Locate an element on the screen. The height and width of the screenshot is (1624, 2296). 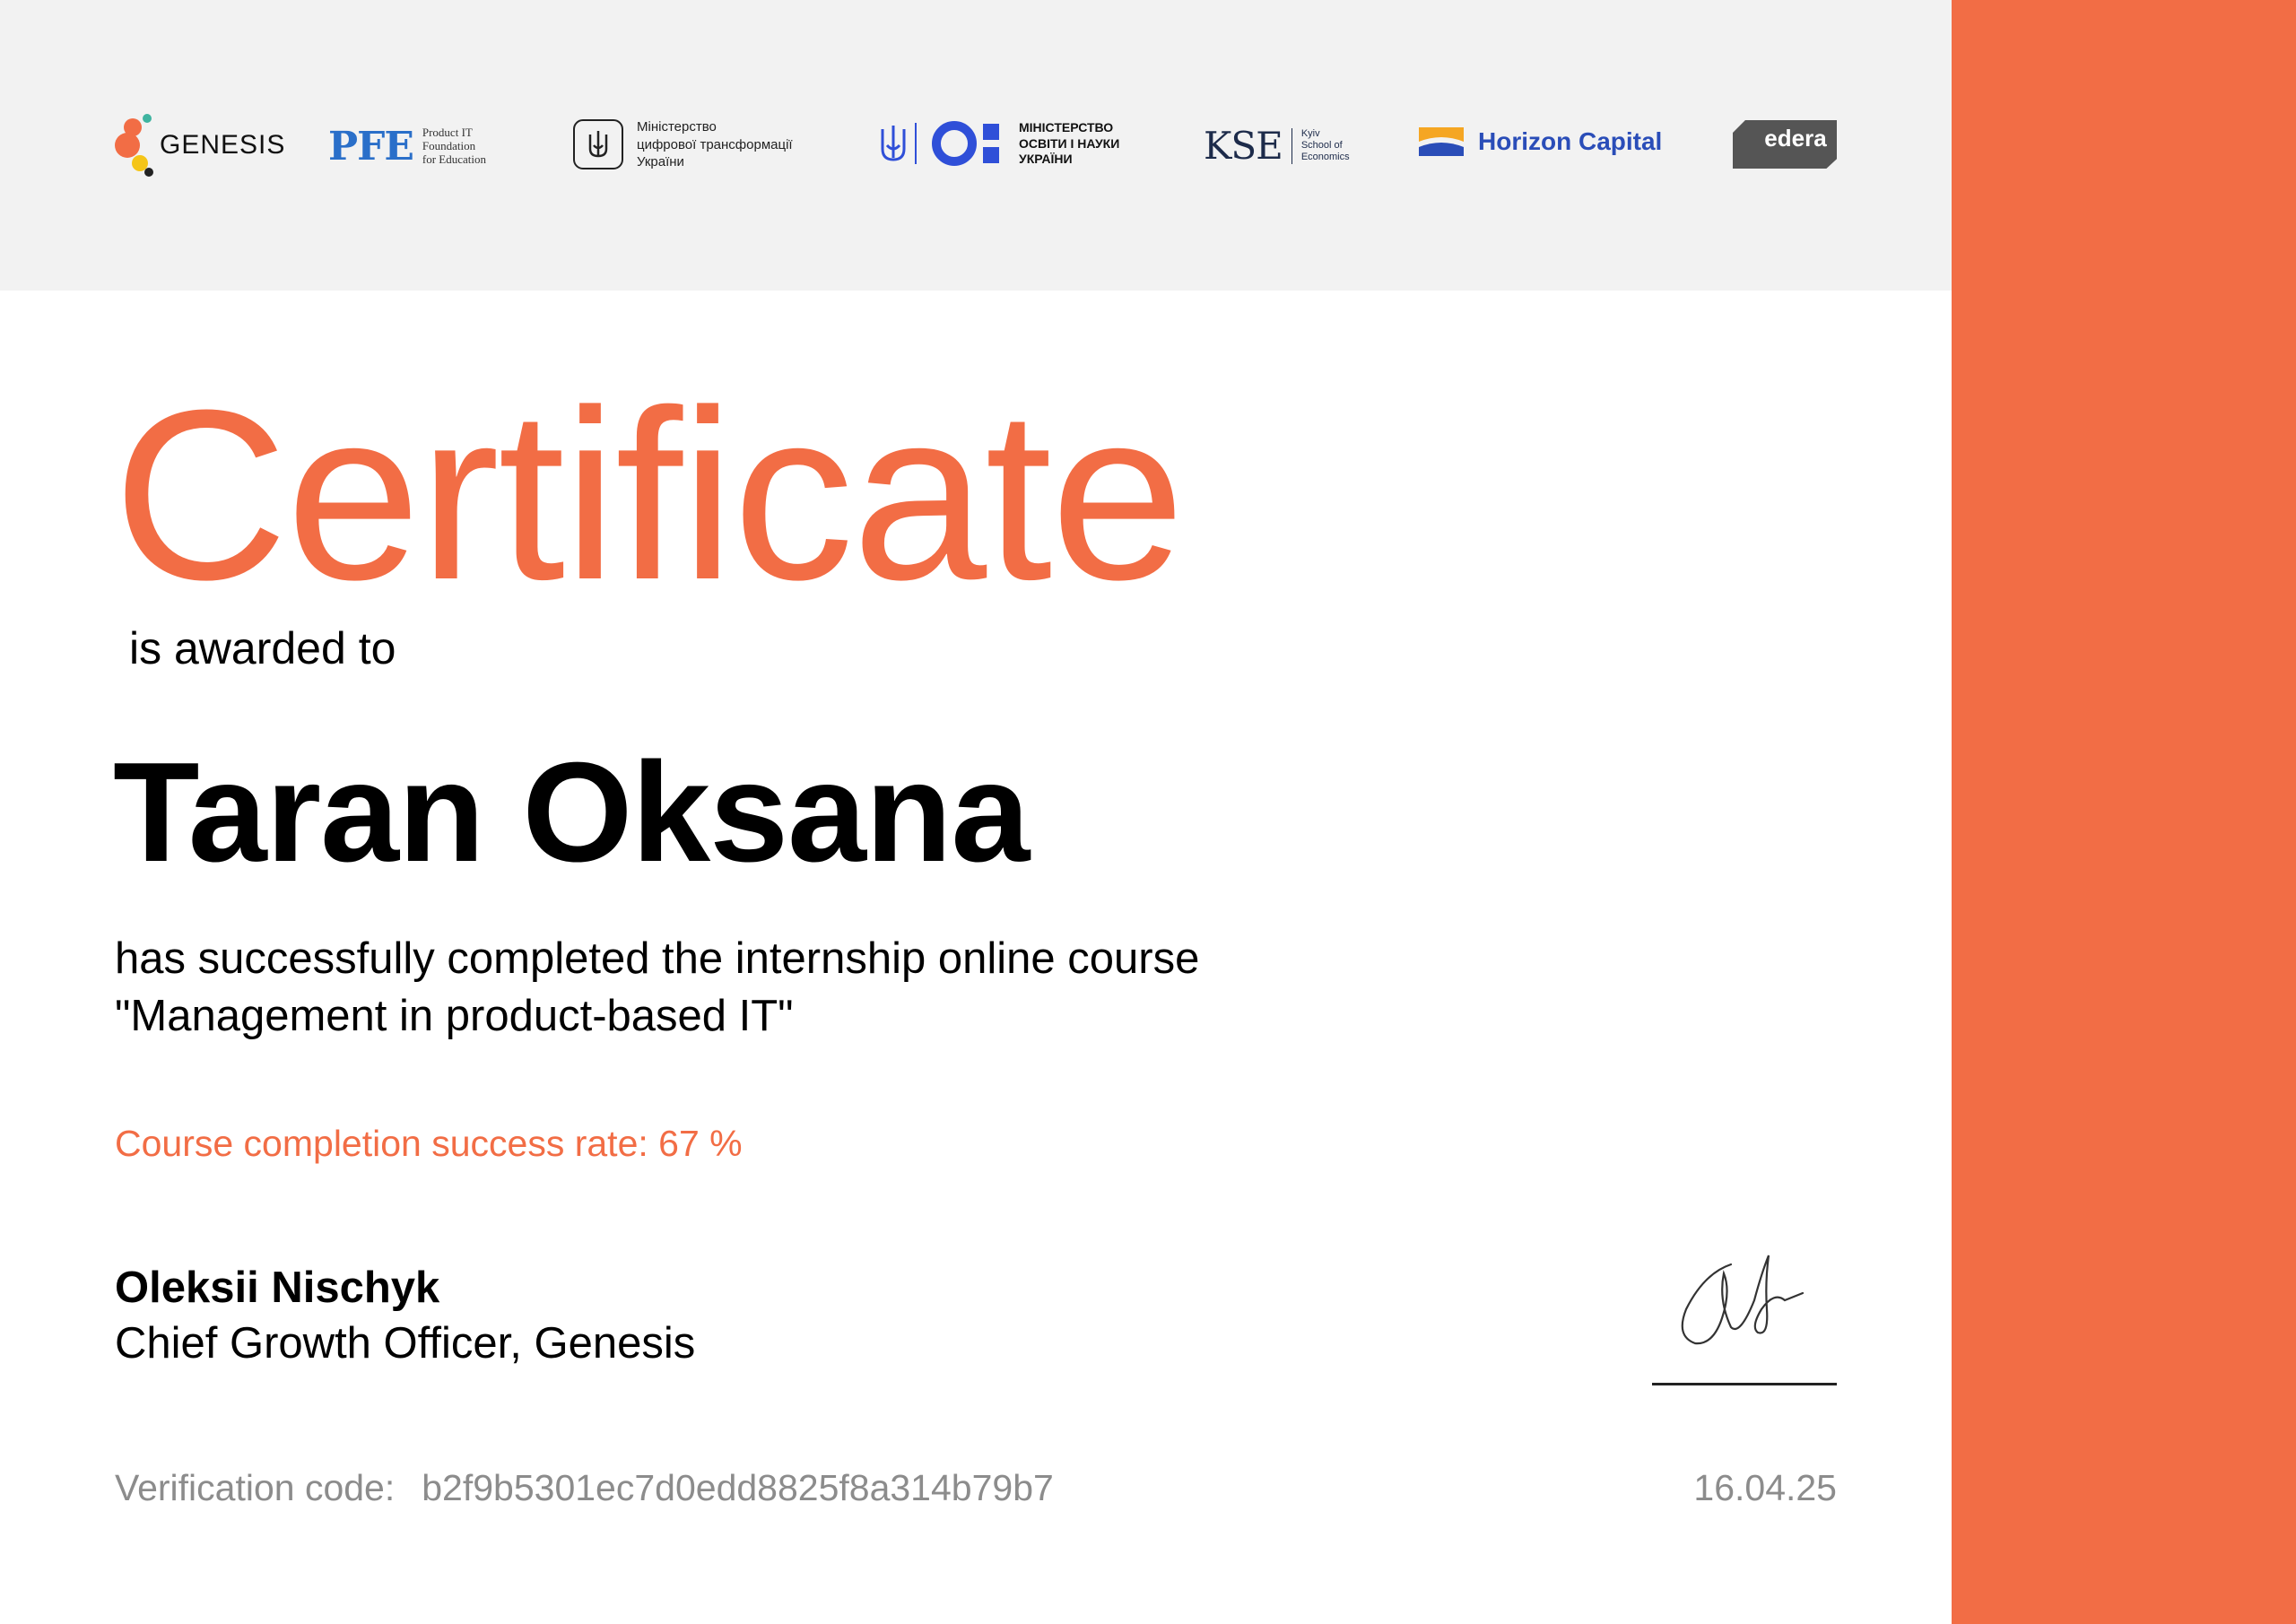
ministry-digital-line2: цифрової трансформації is located at coordinates (715, 144).